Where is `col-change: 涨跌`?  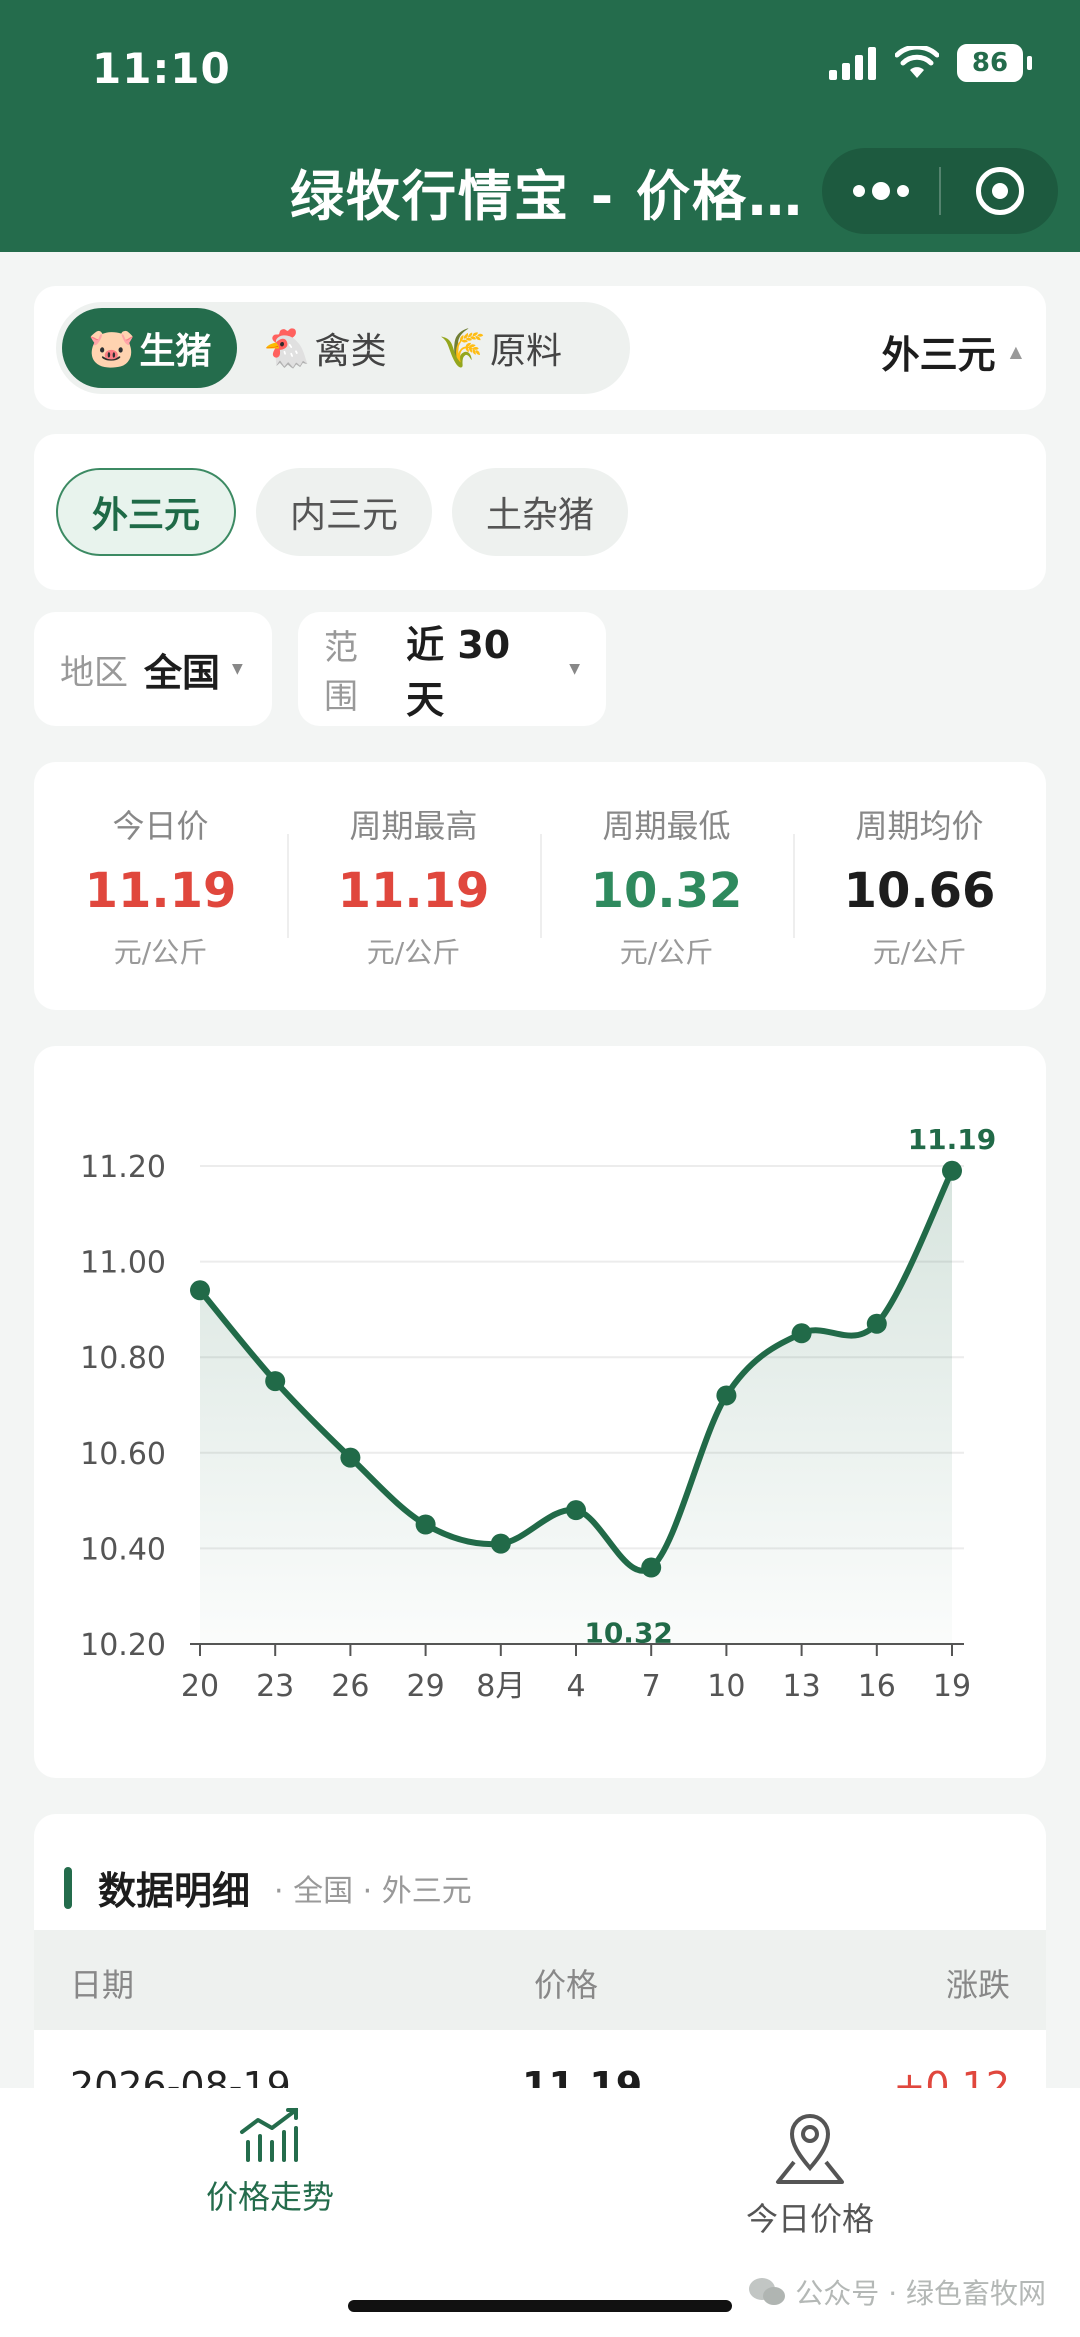
col-change: 涨跌 is located at coordinates (977, 1985).